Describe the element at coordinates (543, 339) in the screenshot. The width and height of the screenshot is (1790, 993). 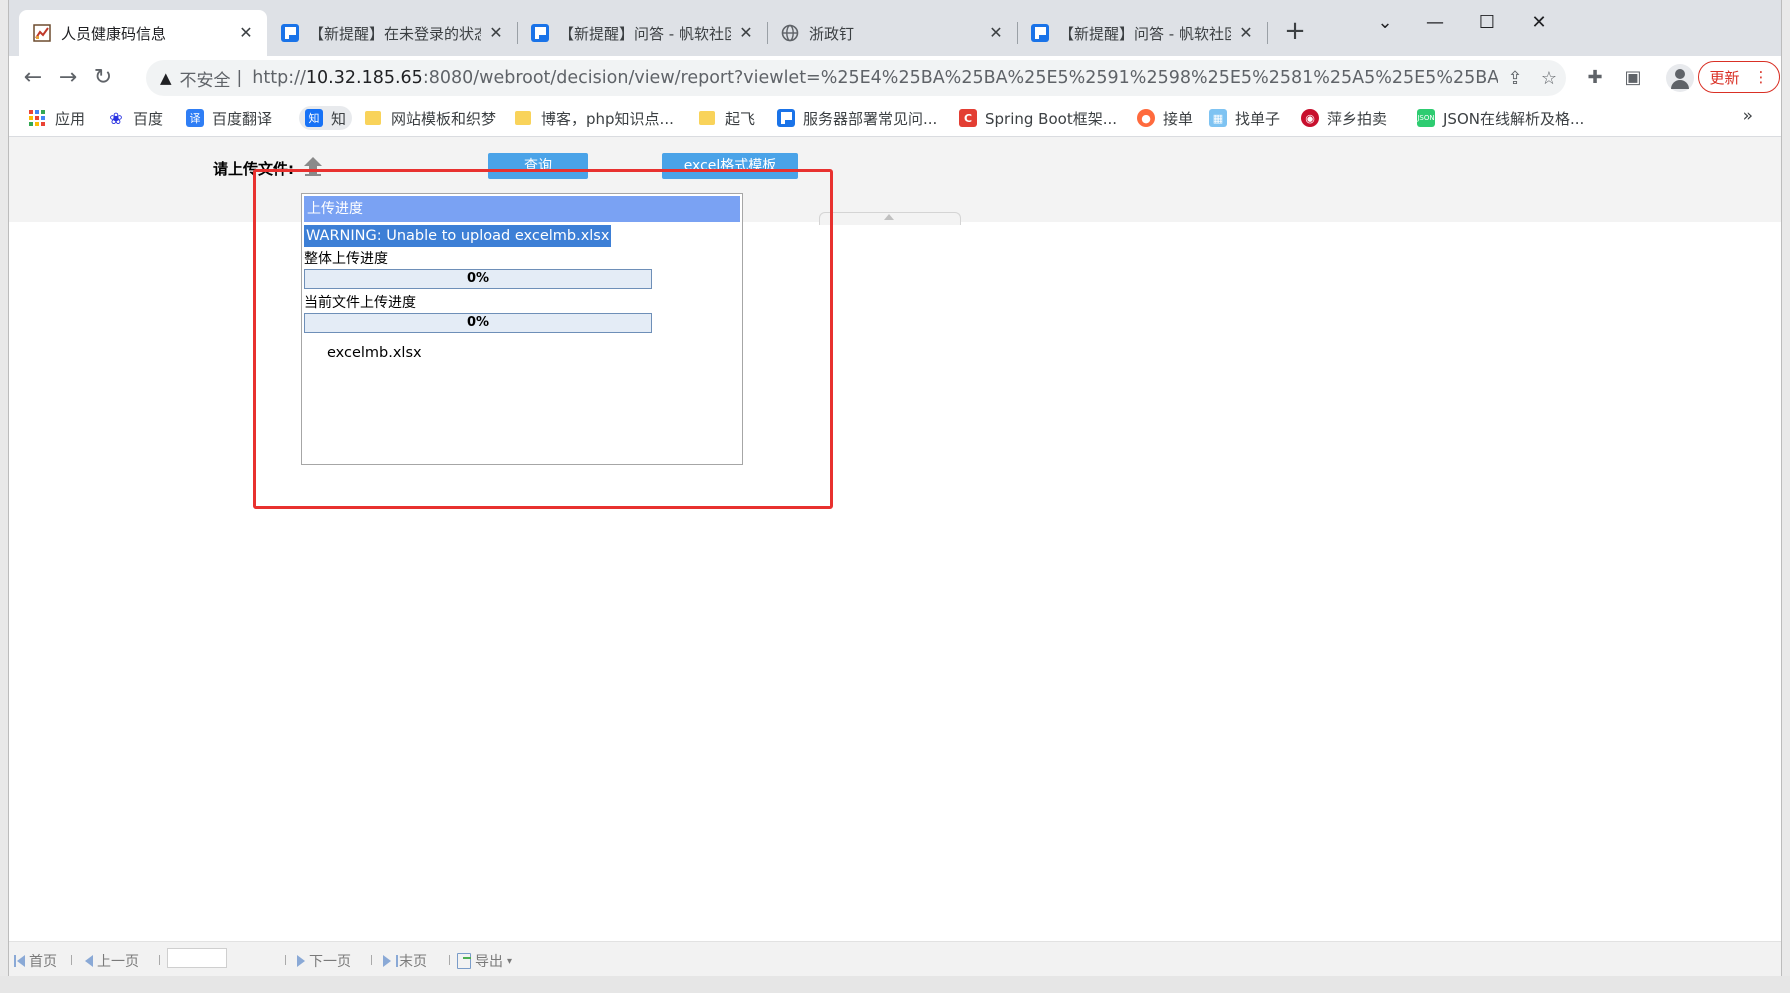
I see `annotation-highlight-box` at that location.